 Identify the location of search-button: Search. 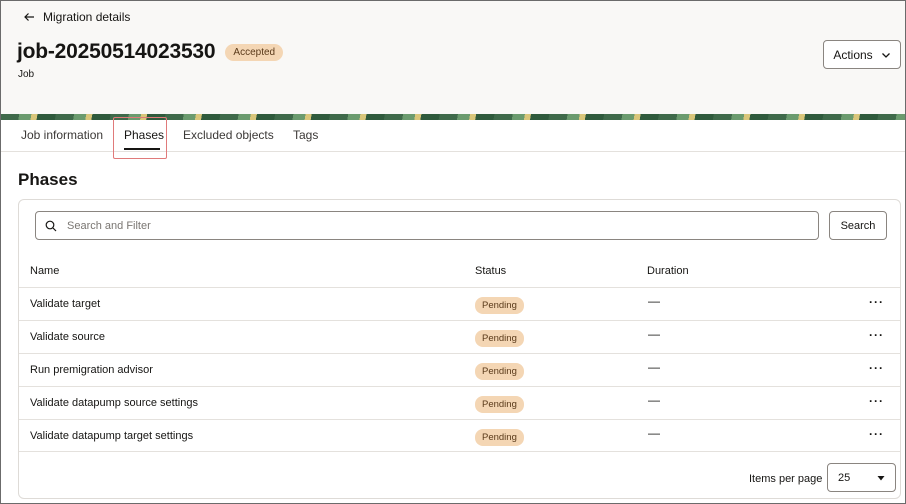
(858, 225).